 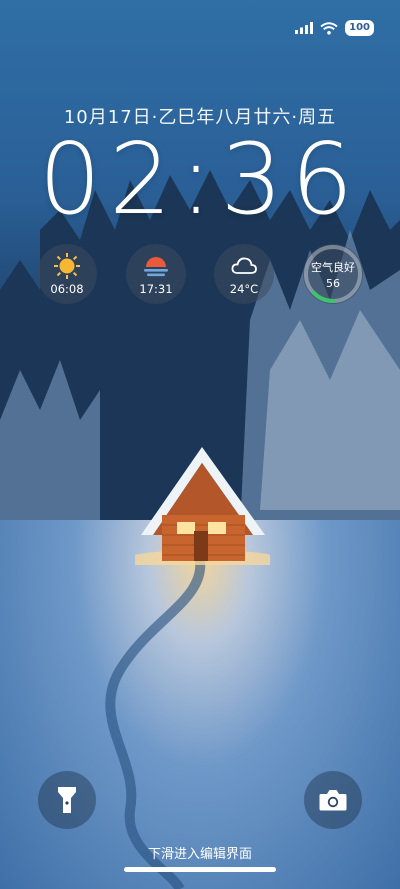 I want to click on sunrise-time: 06:08, so click(x=67, y=289).